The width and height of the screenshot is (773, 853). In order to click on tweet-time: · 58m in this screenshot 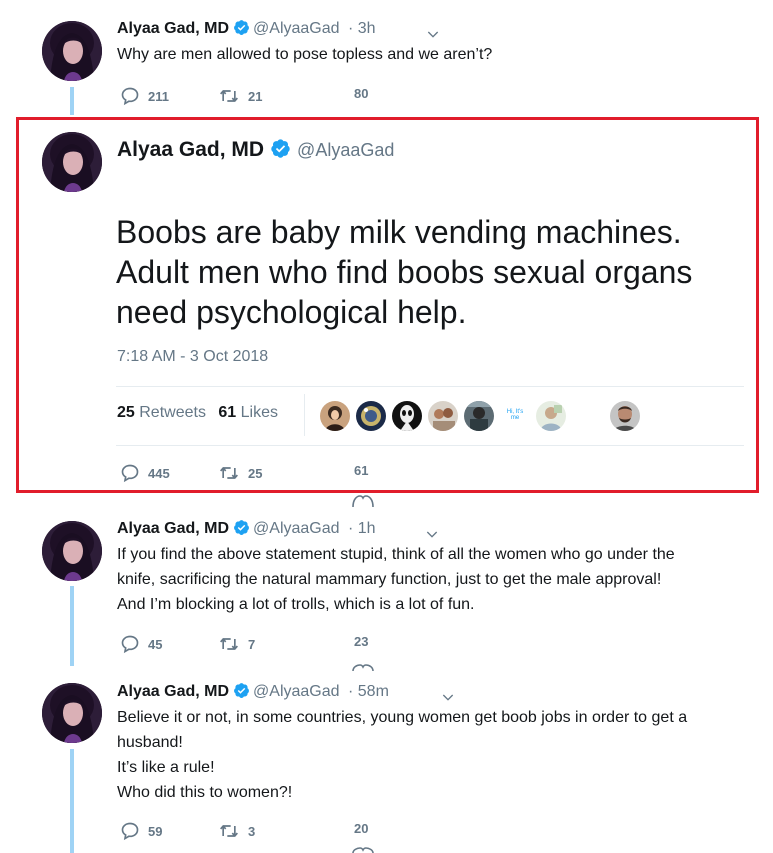, I will do `click(368, 691)`.